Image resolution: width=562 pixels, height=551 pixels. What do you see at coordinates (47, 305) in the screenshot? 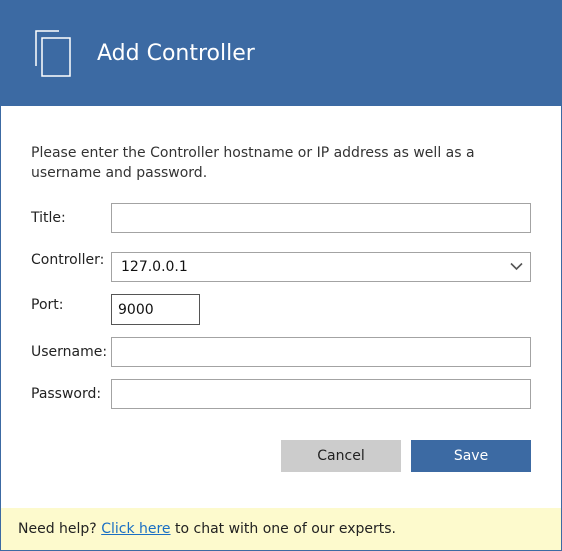
I see `port-label: Port:` at bounding box center [47, 305].